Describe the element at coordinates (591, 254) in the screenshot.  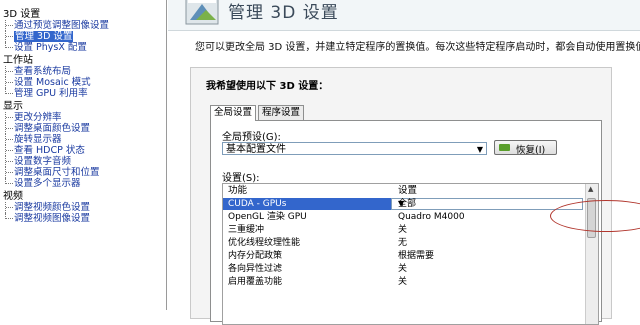
I see `grid-scrollbar: ▲` at that location.